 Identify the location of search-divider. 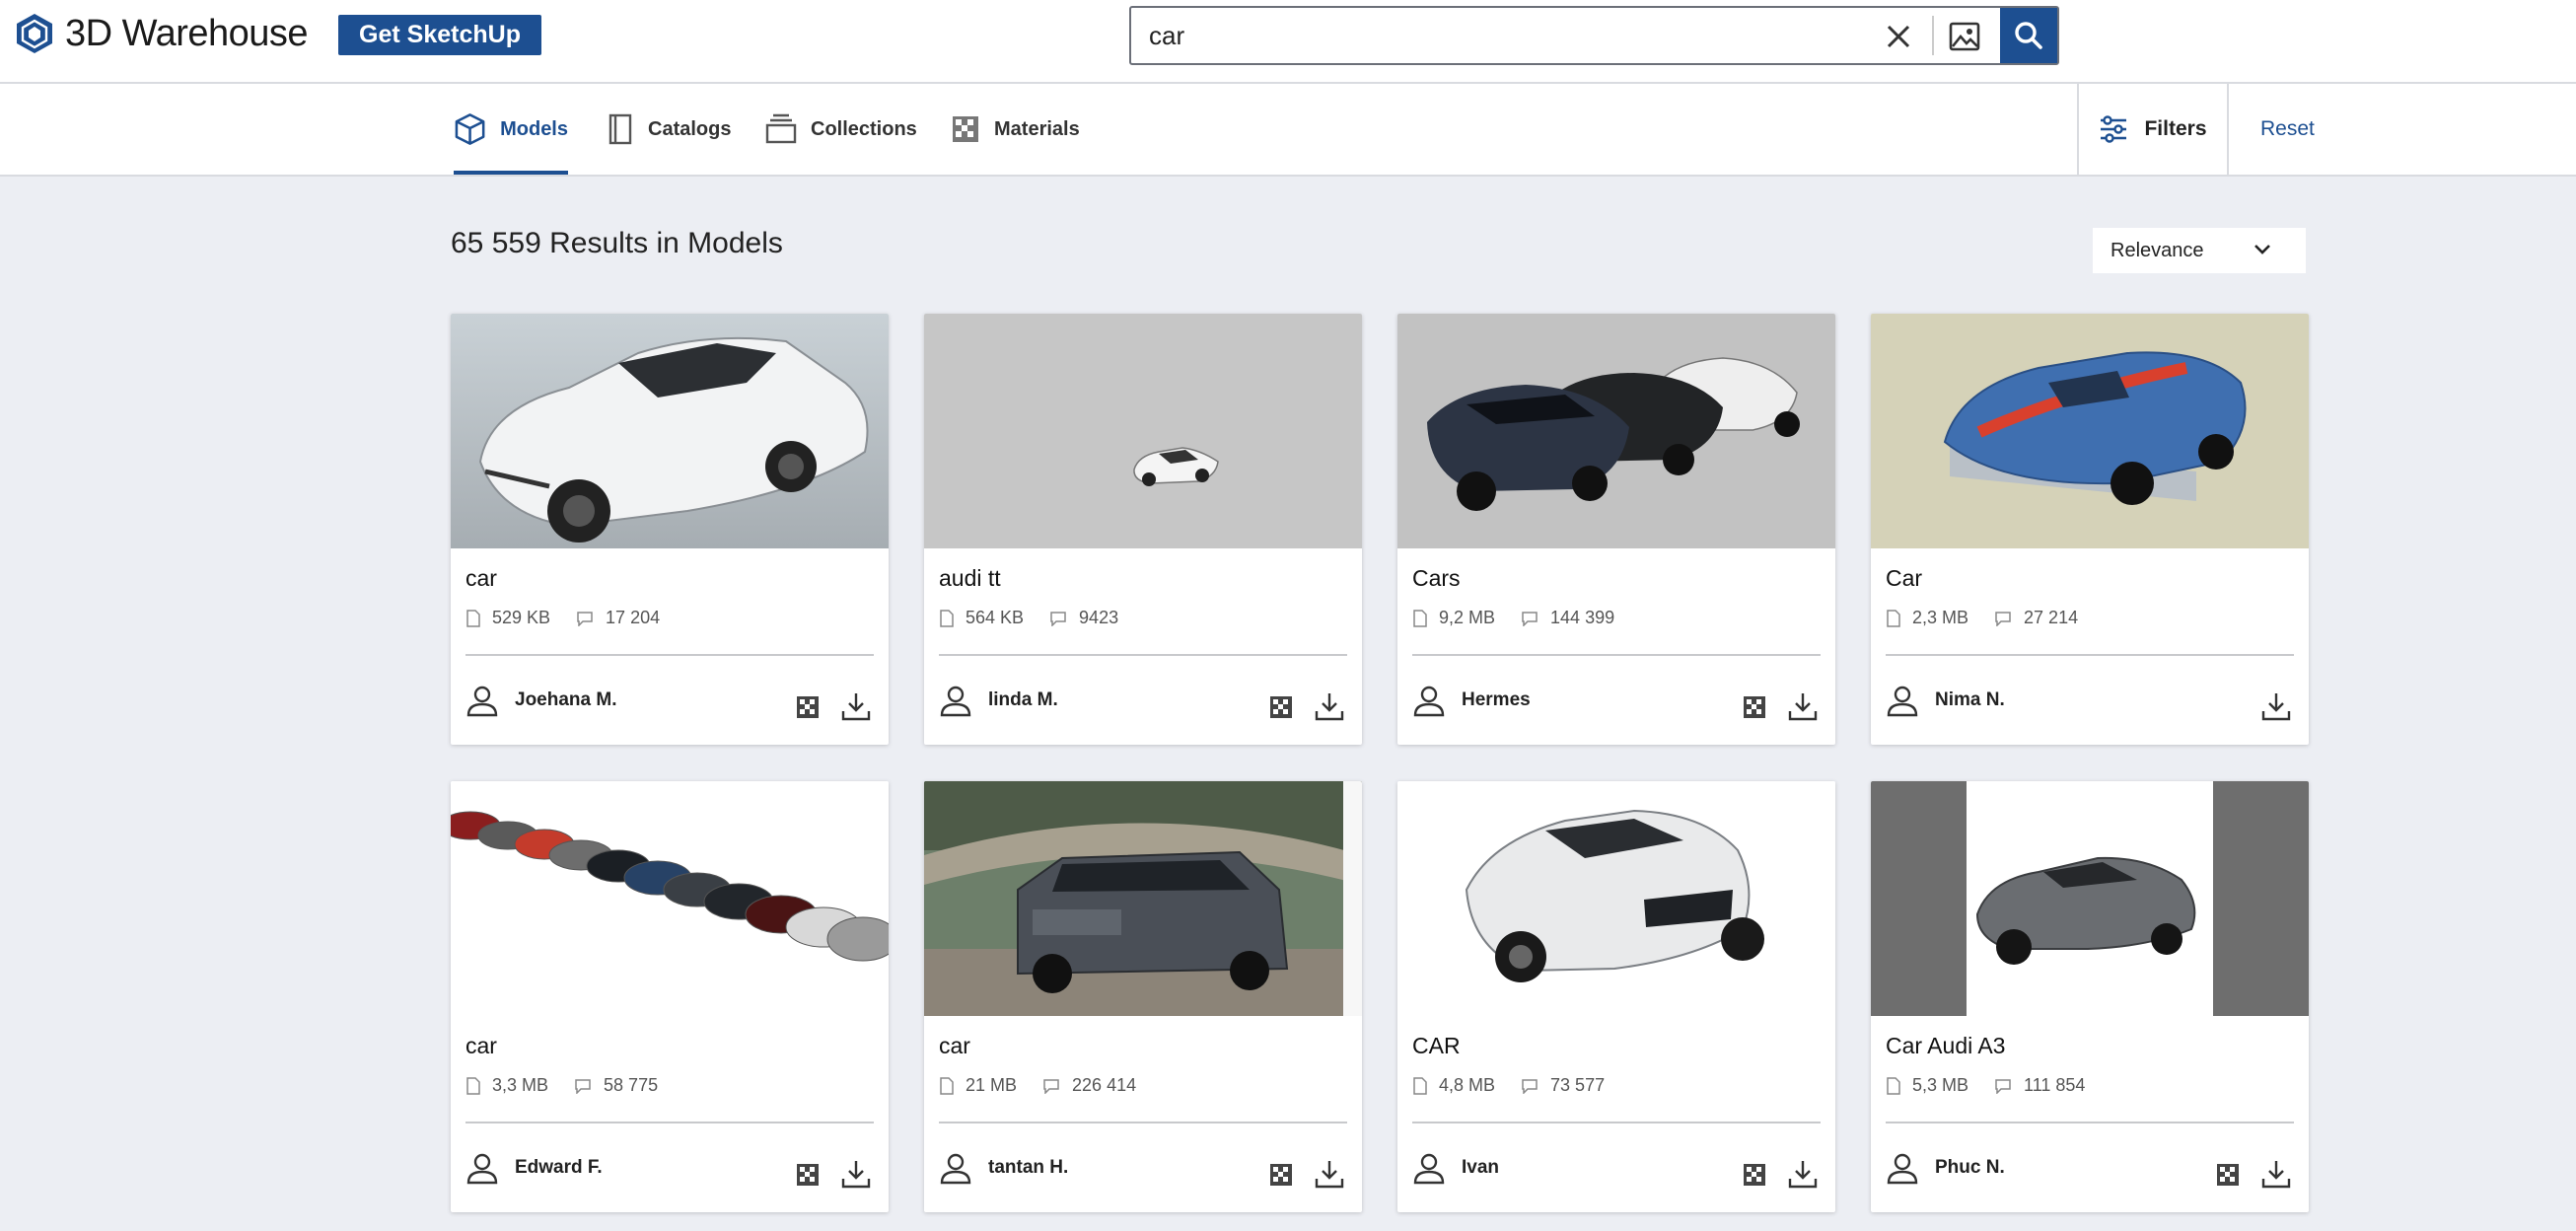
(1933, 35).